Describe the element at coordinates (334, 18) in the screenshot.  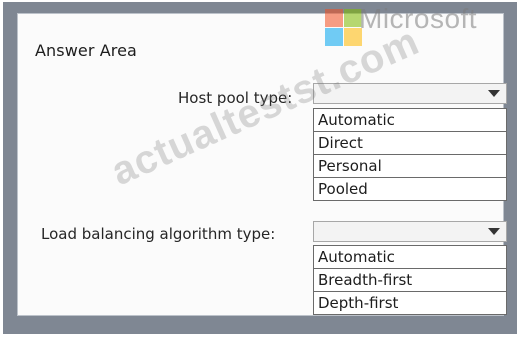
I see `logo-square-red` at that location.